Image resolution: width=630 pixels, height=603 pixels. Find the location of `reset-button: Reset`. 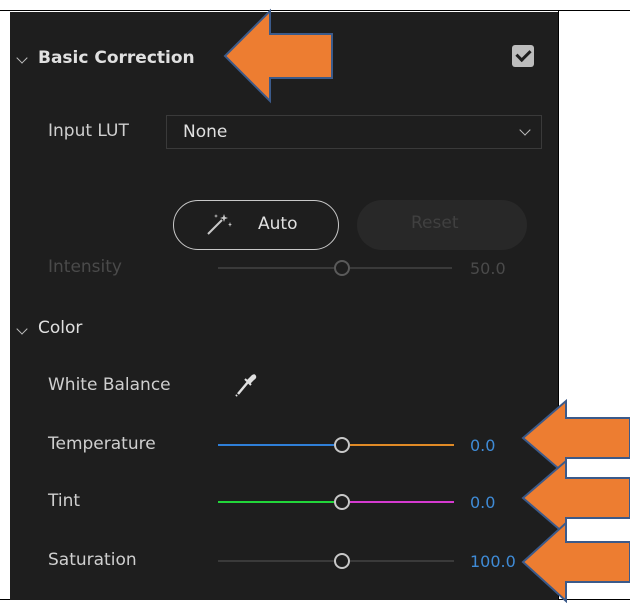

reset-button: Reset is located at coordinates (442, 225).